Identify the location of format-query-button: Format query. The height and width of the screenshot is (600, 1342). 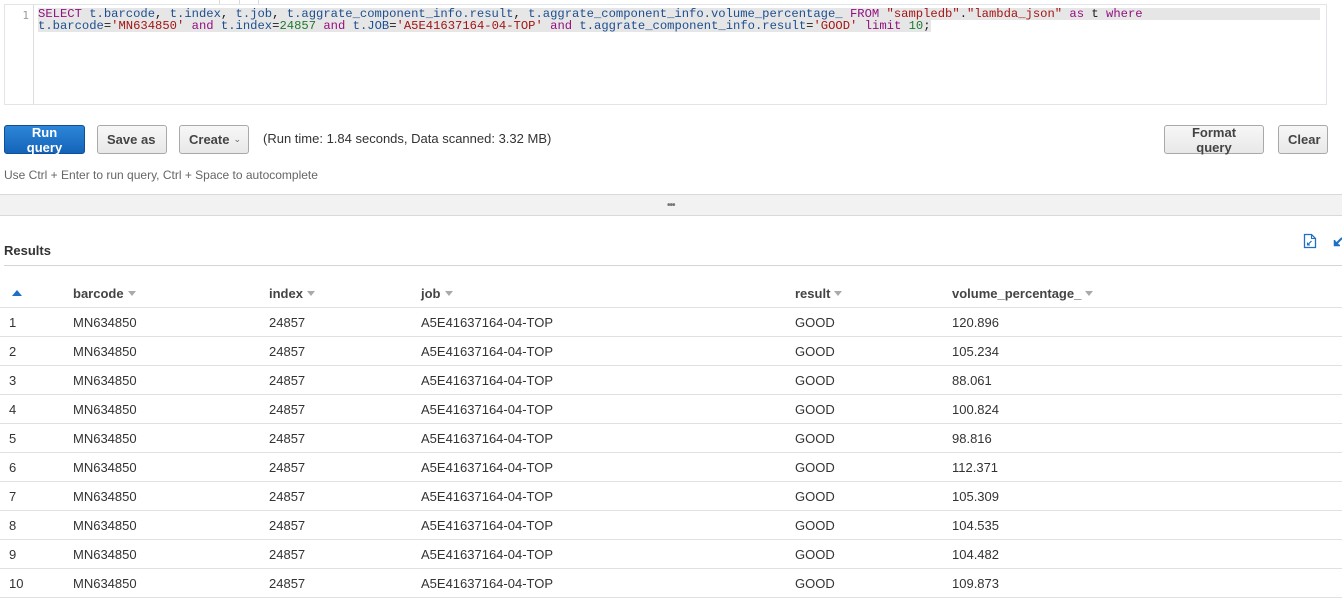
(1214, 139).